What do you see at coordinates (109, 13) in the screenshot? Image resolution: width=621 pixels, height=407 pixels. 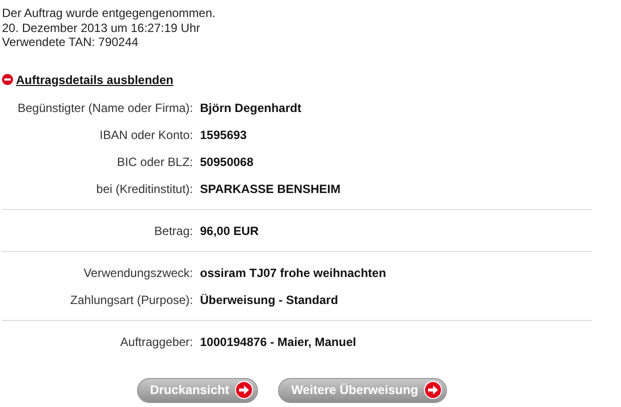 I see `confirmation-text: Der Auftrag wurde entgegengenommen.` at bounding box center [109, 13].